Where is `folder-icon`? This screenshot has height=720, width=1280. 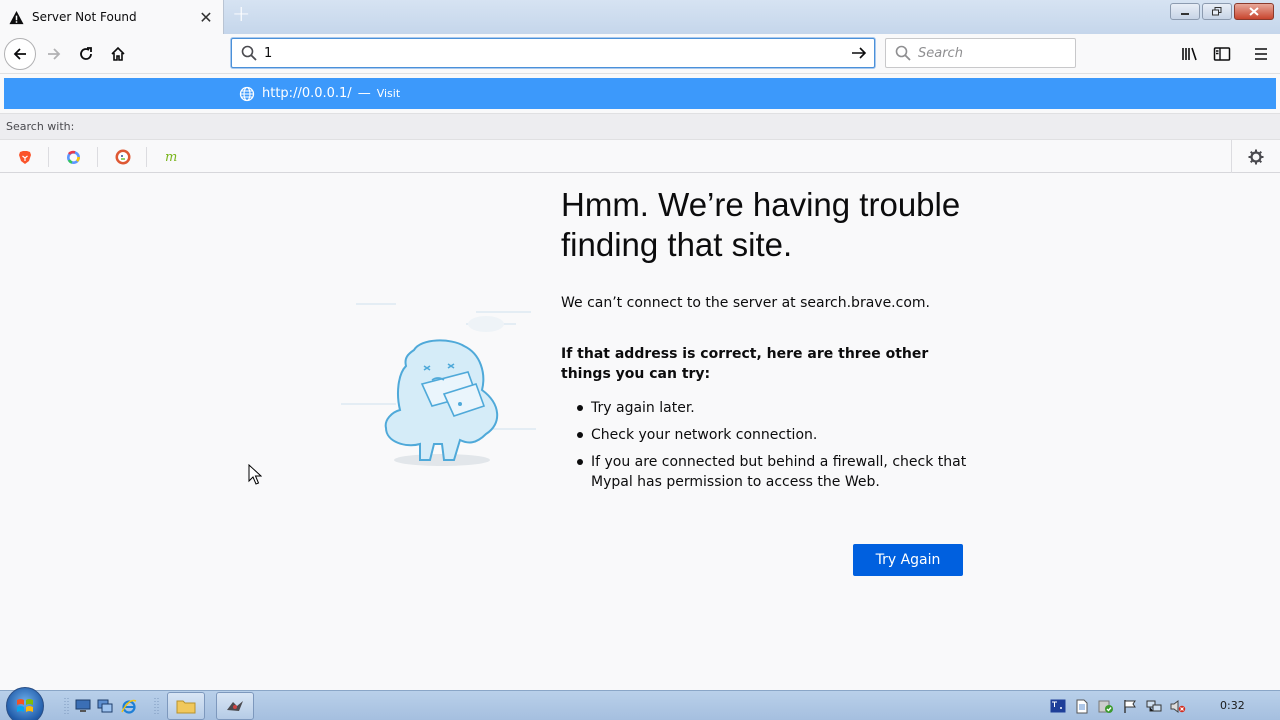
folder-icon is located at coordinates (186, 707).